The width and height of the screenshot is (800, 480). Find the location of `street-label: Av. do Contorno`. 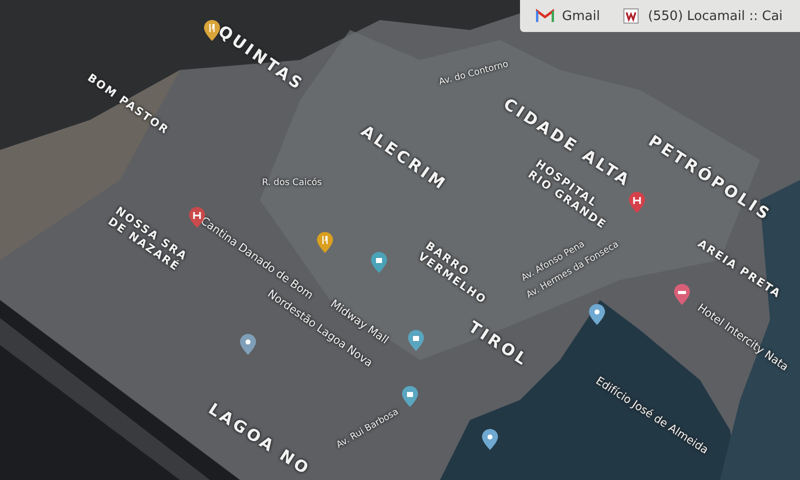

street-label: Av. do Contorno is located at coordinates (474, 74).